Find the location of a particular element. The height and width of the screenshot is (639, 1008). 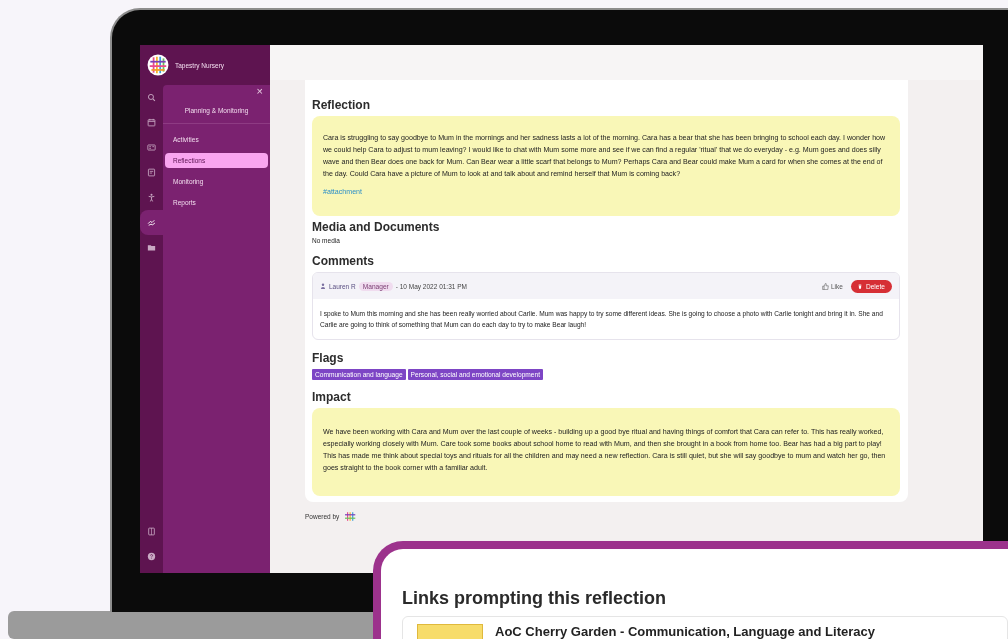

document-icon is located at coordinates (151, 172).